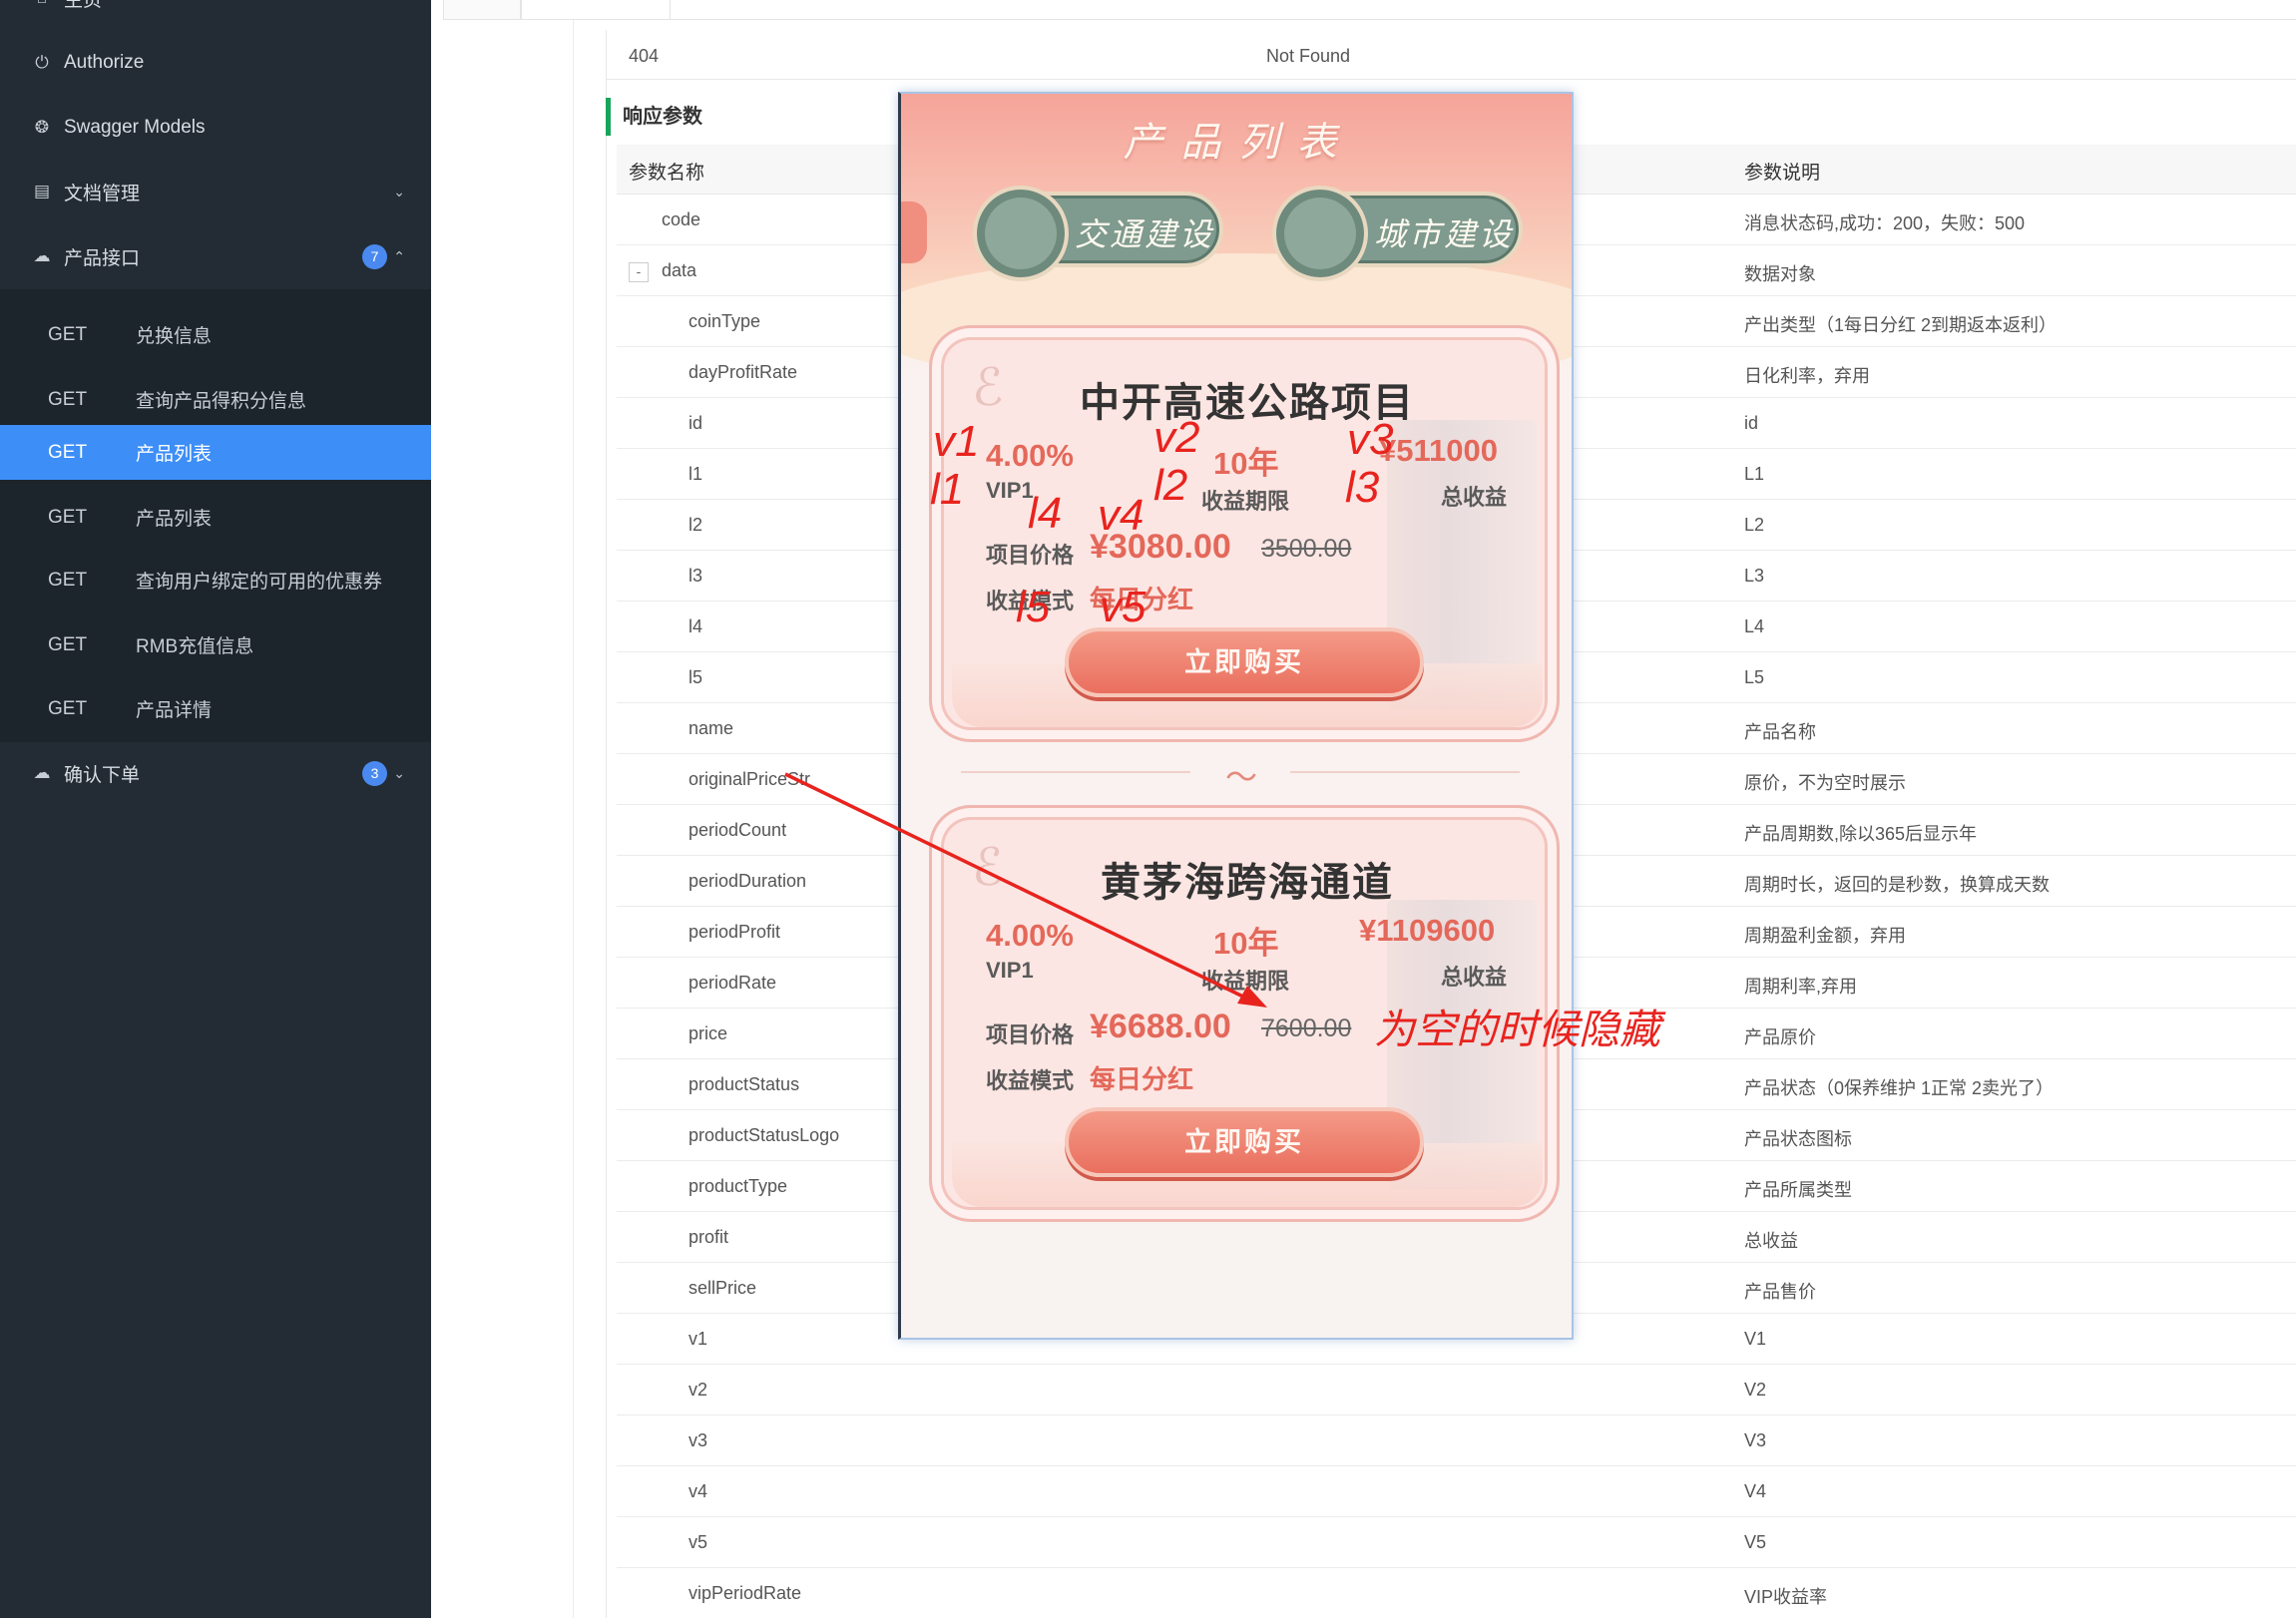  What do you see at coordinates (1030, 1081) in the screenshot?
I see `mode-label: 收益模式` at bounding box center [1030, 1081].